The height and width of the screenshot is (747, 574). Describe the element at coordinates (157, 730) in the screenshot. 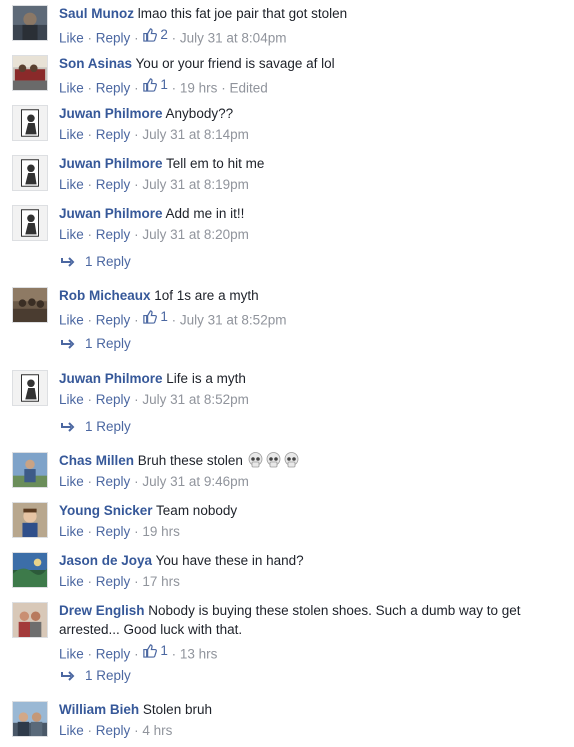

I see `timestamp: 4 hrs` at that location.